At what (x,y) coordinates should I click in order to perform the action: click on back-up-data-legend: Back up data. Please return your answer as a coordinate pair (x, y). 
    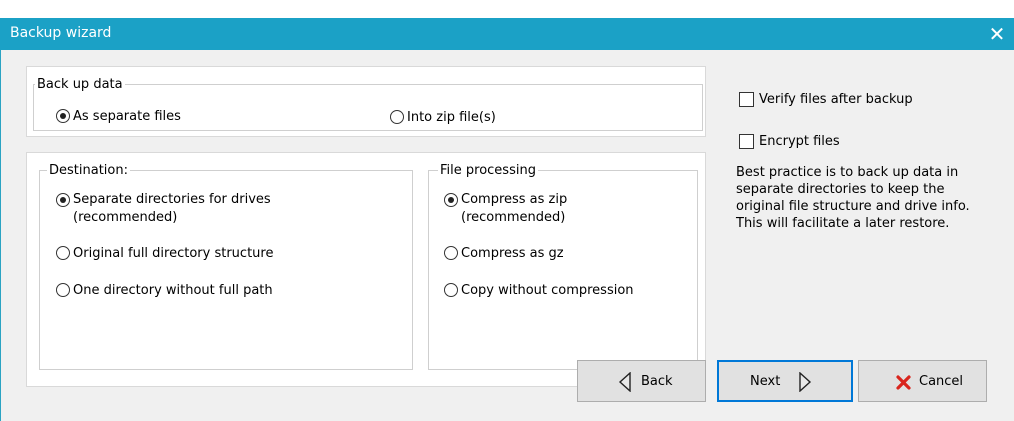
    Looking at the image, I should click on (80, 85).